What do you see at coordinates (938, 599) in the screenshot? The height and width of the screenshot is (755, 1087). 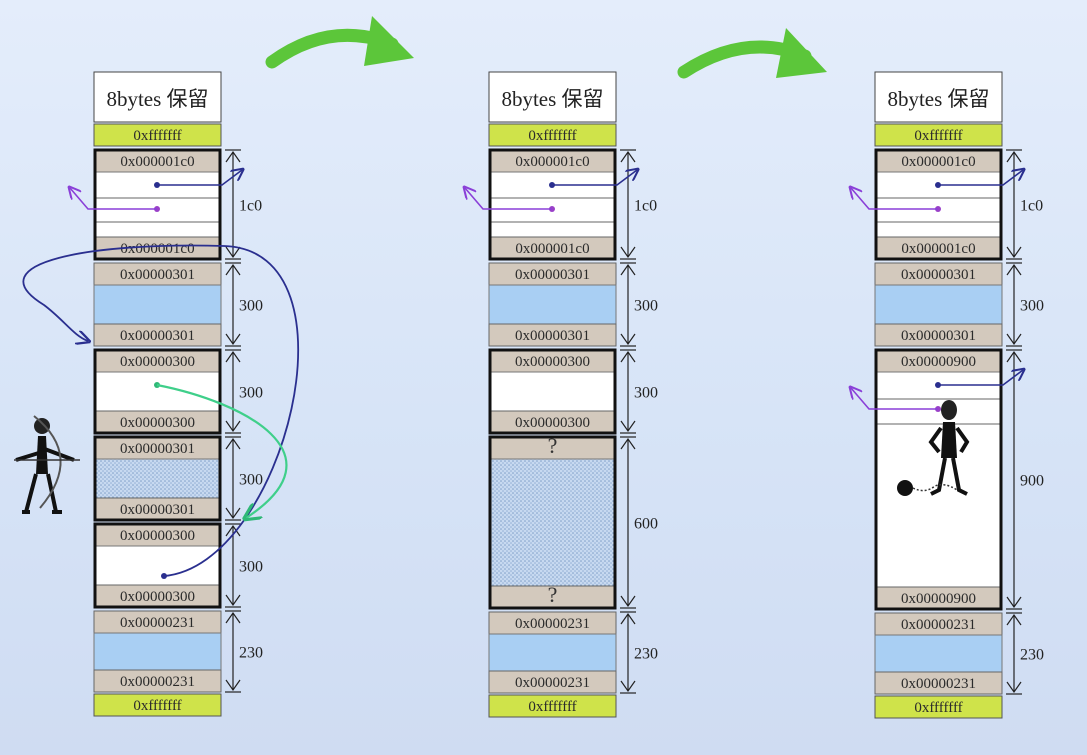 I see `chunk-footer-value: 0x00000900` at bounding box center [938, 599].